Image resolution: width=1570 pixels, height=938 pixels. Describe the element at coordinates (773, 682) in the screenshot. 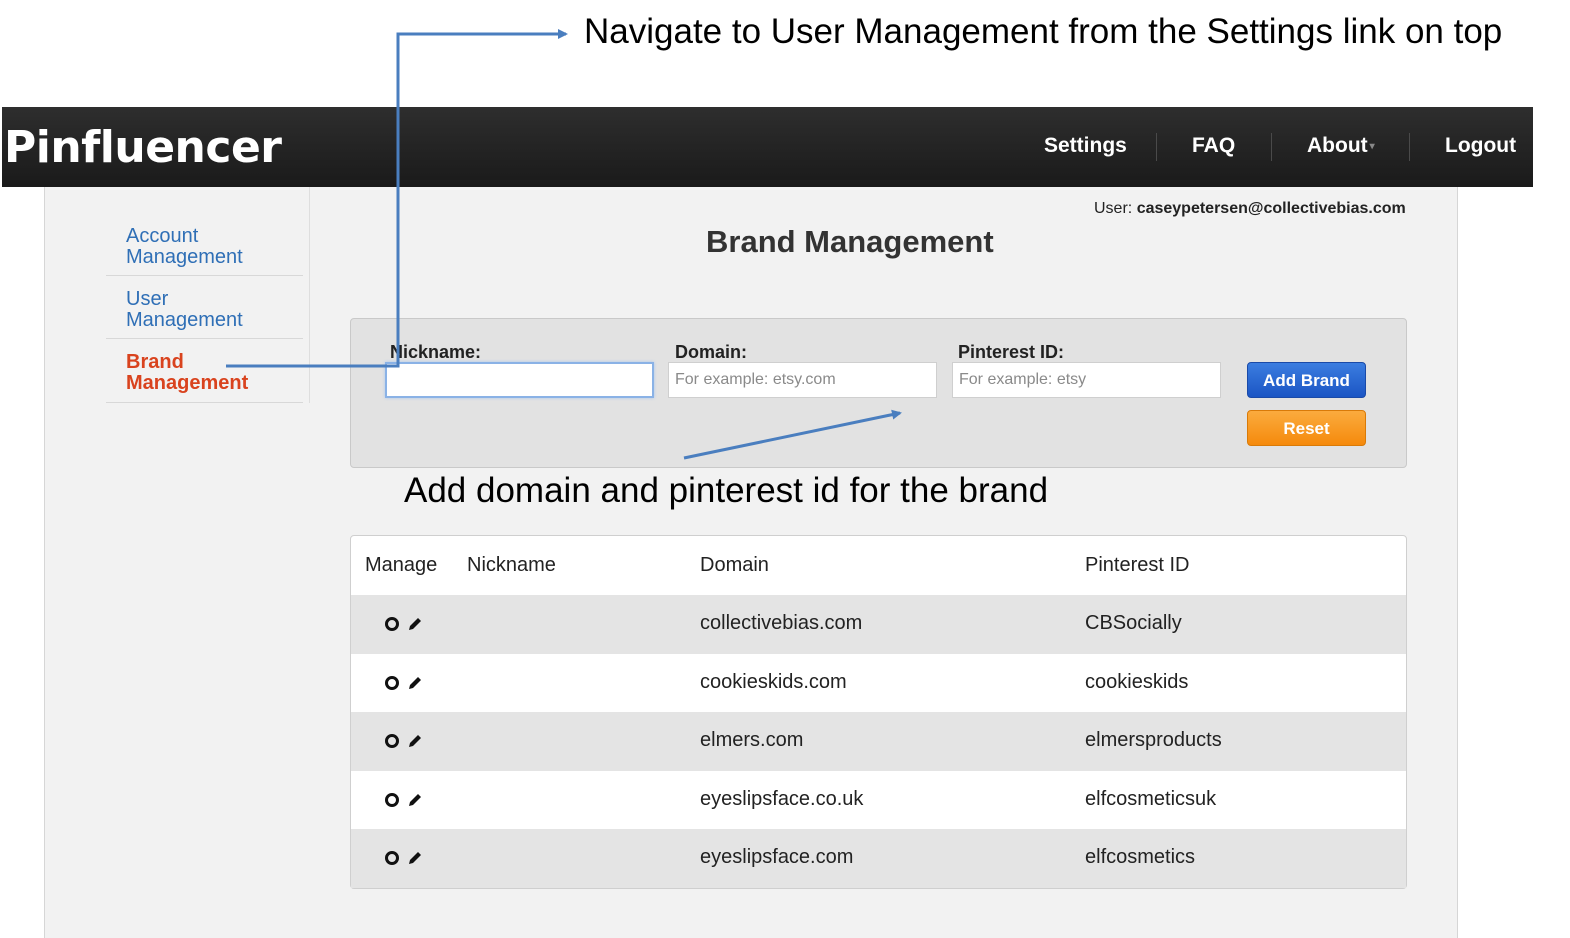

I see `domain-cell: cookieskids.com` at that location.